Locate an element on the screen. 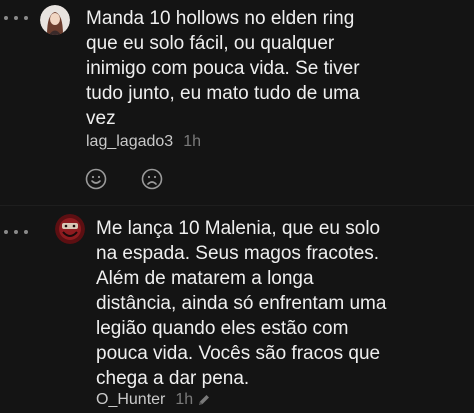 The width and height of the screenshot is (474, 413). comment-author: O_Hunter is located at coordinates (130, 400).